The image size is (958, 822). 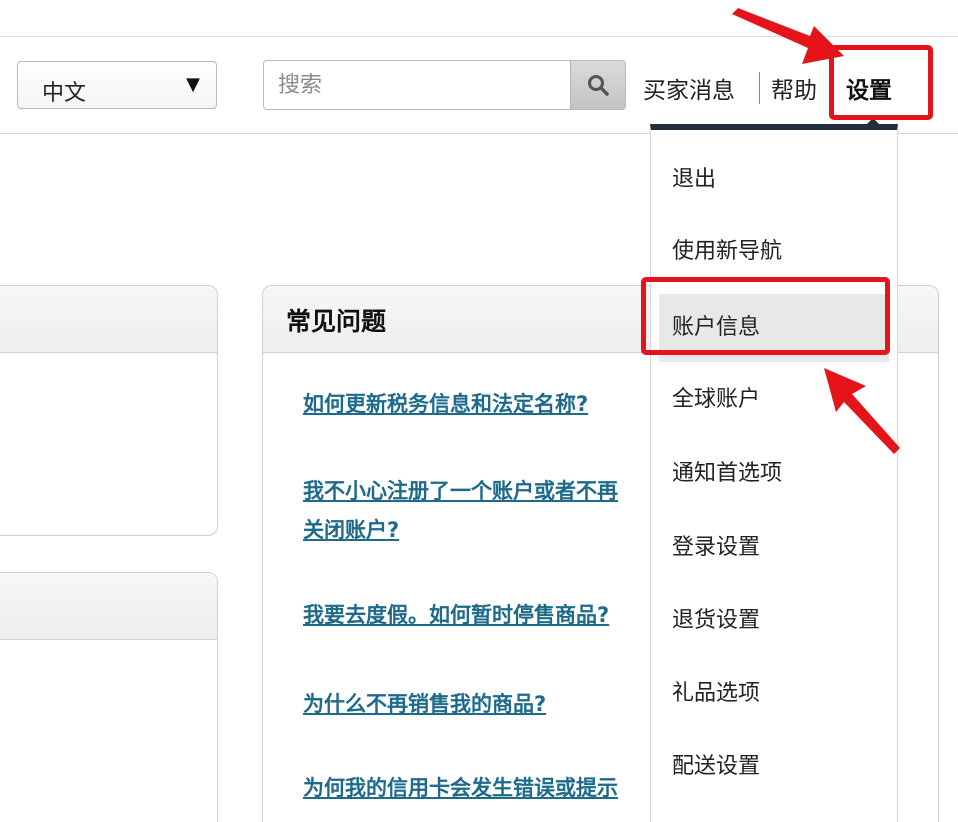 What do you see at coordinates (774, 180) in the screenshot?
I see `menu-item-logout: 退出` at bounding box center [774, 180].